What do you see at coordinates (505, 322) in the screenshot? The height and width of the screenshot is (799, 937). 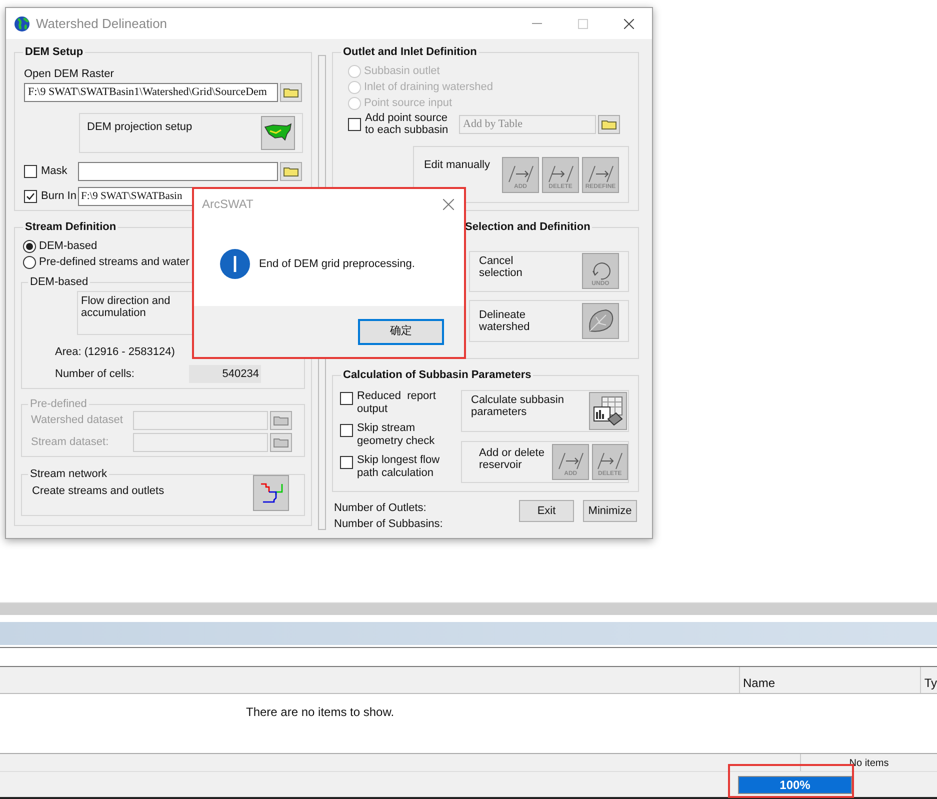 I see `panel-label: Delineate watershed` at bounding box center [505, 322].